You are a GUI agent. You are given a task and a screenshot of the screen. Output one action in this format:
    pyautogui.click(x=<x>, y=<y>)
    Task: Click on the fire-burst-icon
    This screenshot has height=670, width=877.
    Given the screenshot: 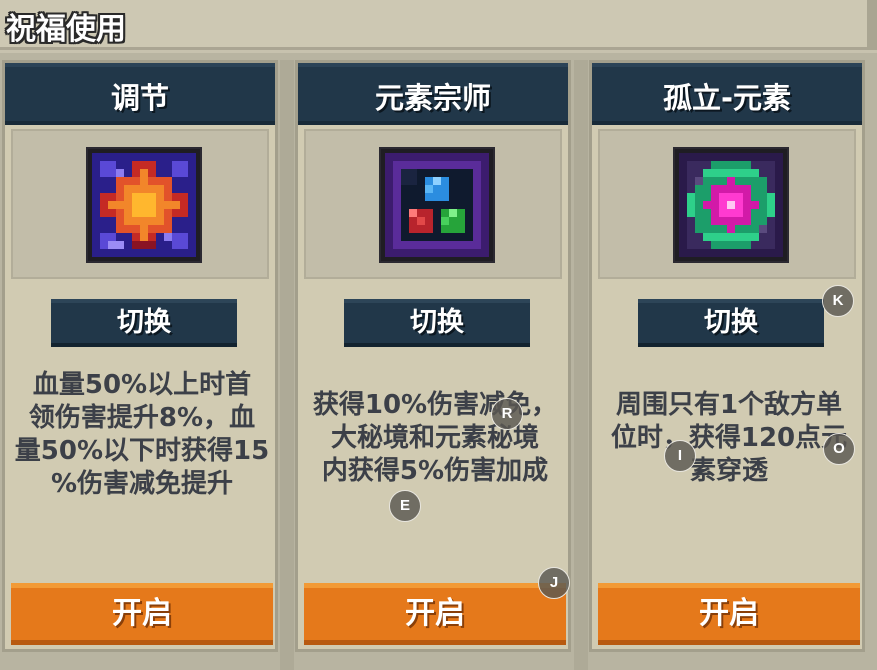 What is the action you would take?
    pyautogui.click(x=144, y=205)
    